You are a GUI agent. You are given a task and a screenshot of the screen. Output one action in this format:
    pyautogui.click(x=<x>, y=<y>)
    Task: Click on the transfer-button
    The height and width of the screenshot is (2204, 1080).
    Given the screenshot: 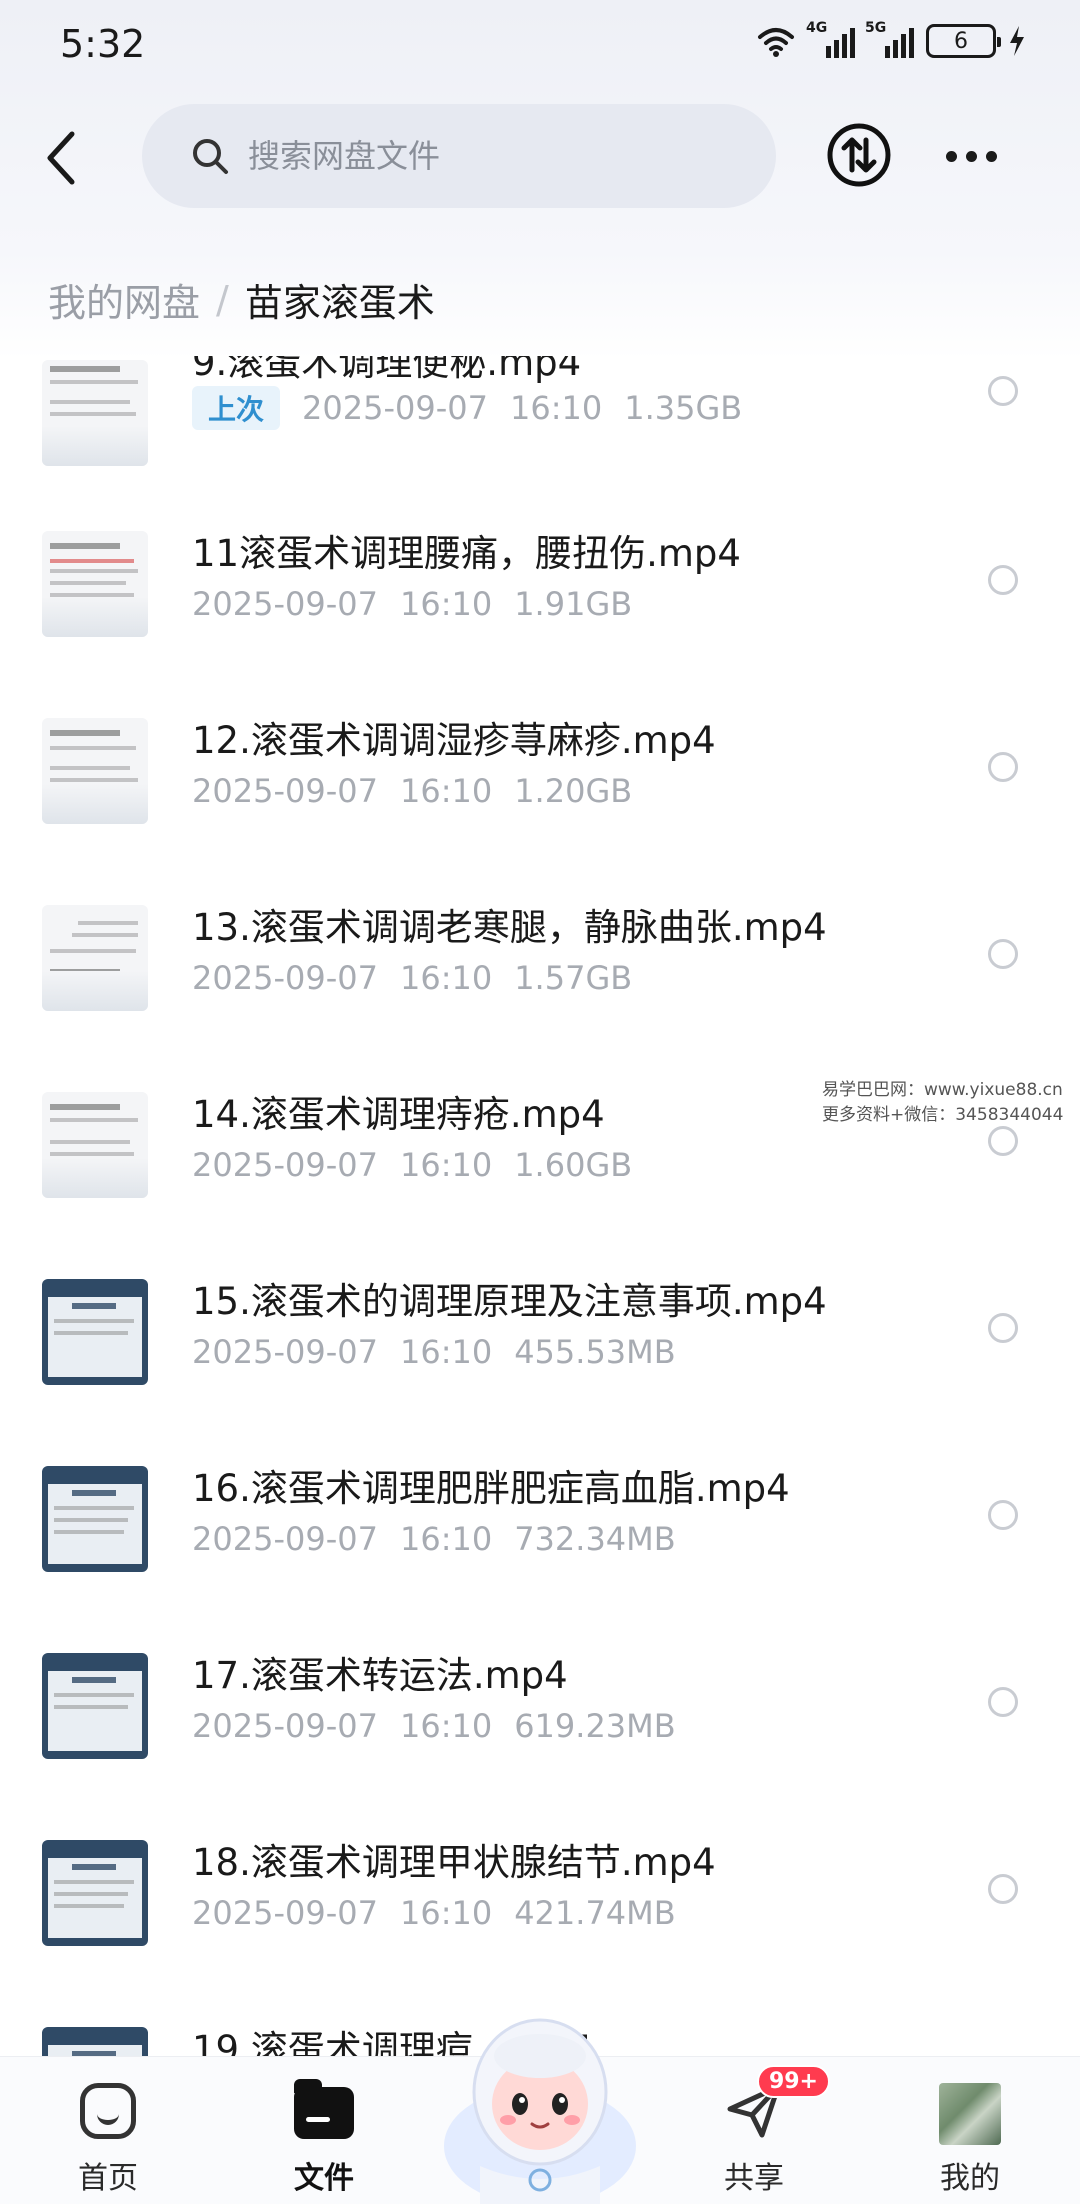 What is the action you would take?
    pyautogui.click(x=859, y=155)
    